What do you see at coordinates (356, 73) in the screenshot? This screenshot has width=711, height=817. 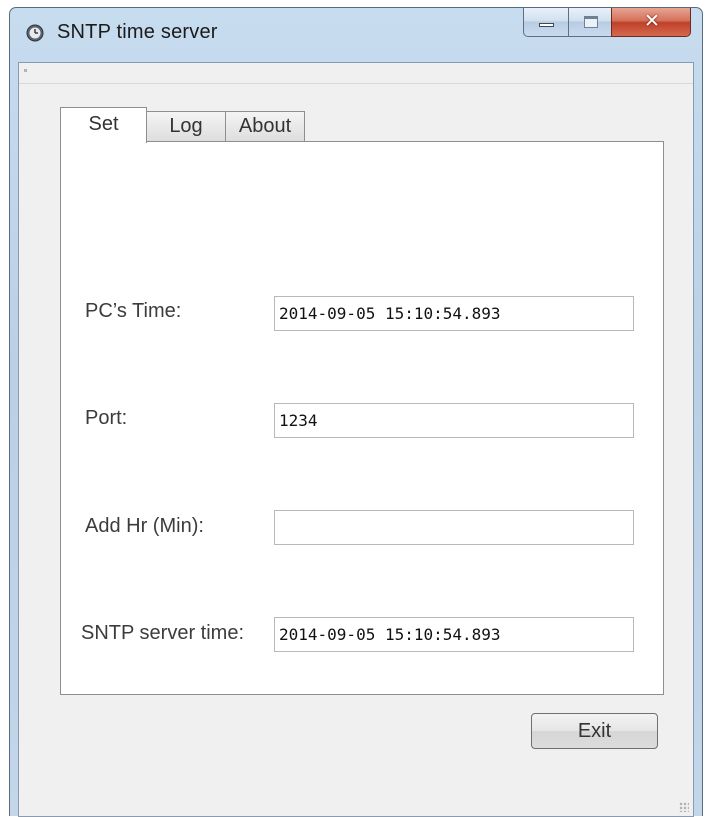 I see `menu-strip` at bounding box center [356, 73].